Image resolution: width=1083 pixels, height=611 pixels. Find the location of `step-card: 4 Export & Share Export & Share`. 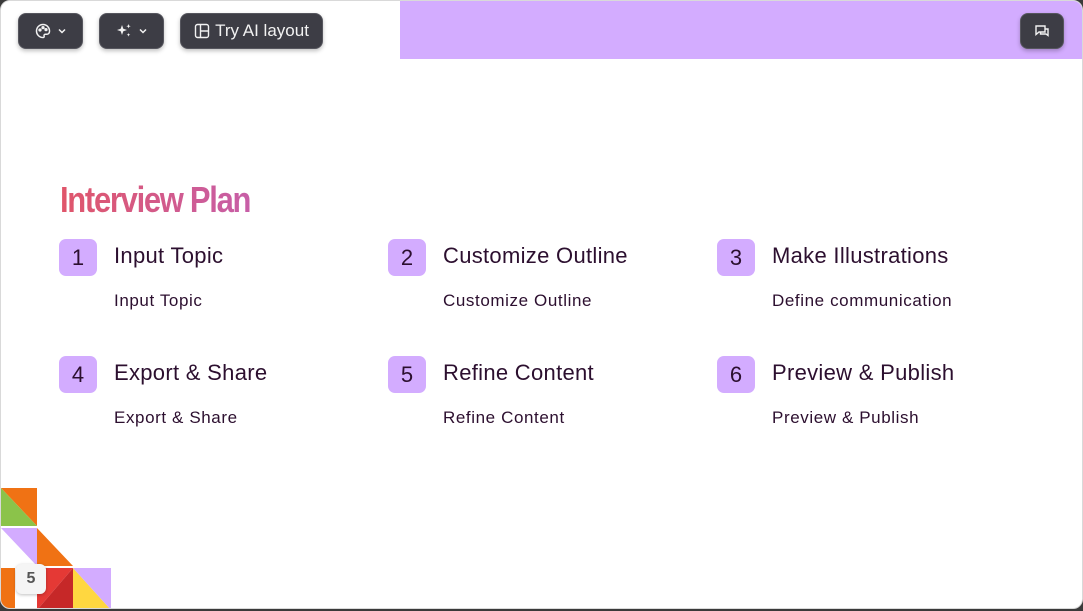

step-card: 4 Export & Share Export & Share is located at coordinates (209, 396).